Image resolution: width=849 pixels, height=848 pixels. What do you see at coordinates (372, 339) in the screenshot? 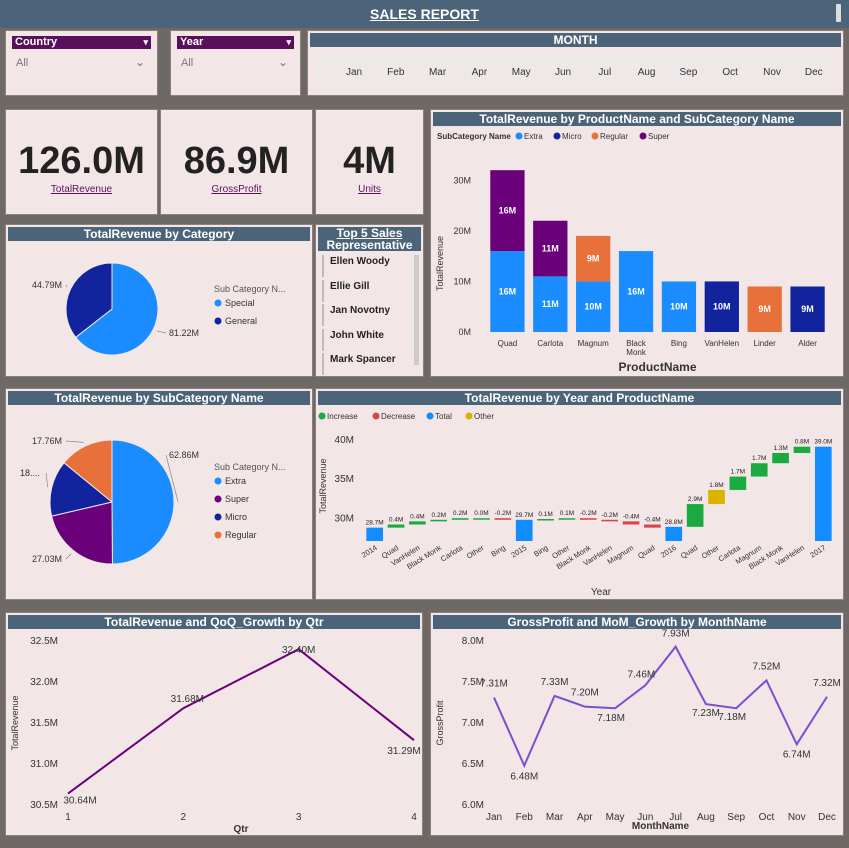
I see `rep-item: John White` at bounding box center [372, 339].